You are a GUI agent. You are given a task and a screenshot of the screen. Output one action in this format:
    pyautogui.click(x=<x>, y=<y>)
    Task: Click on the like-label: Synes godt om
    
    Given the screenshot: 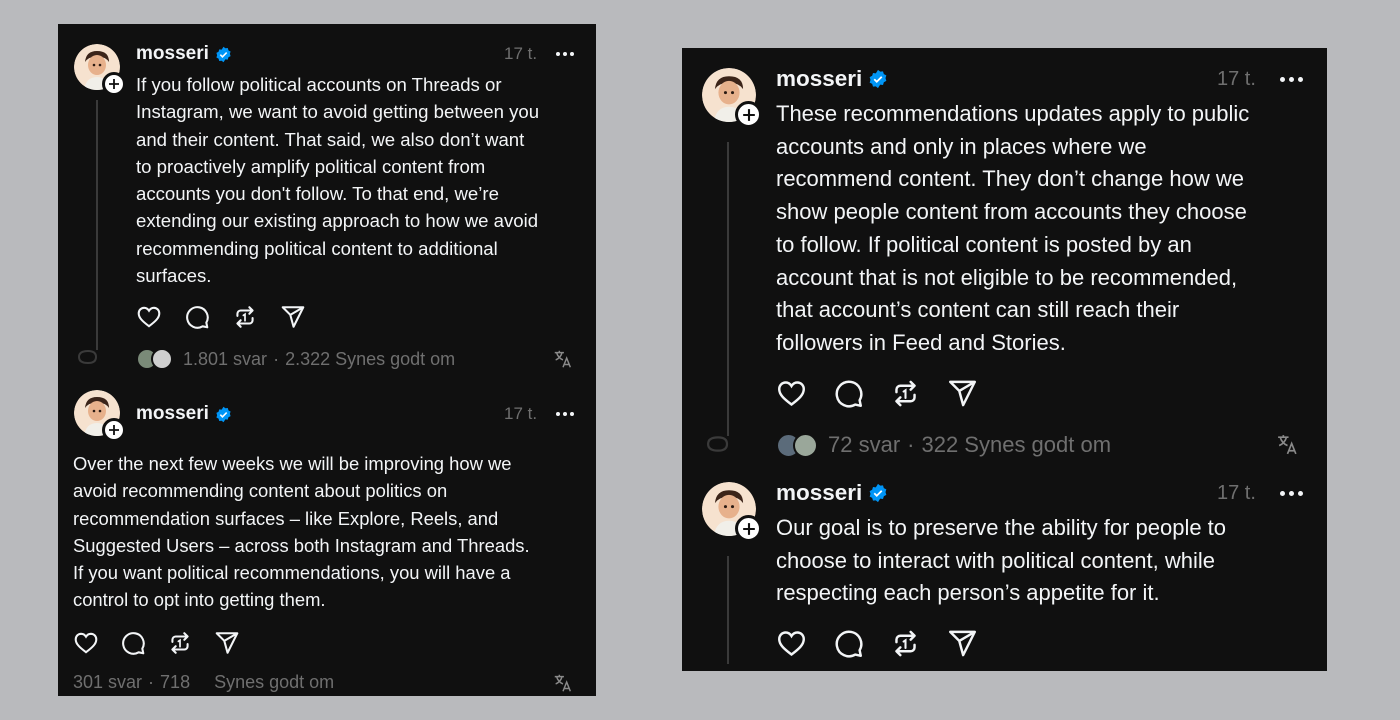 What is the action you would take?
    pyautogui.click(x=274, y=682)
    